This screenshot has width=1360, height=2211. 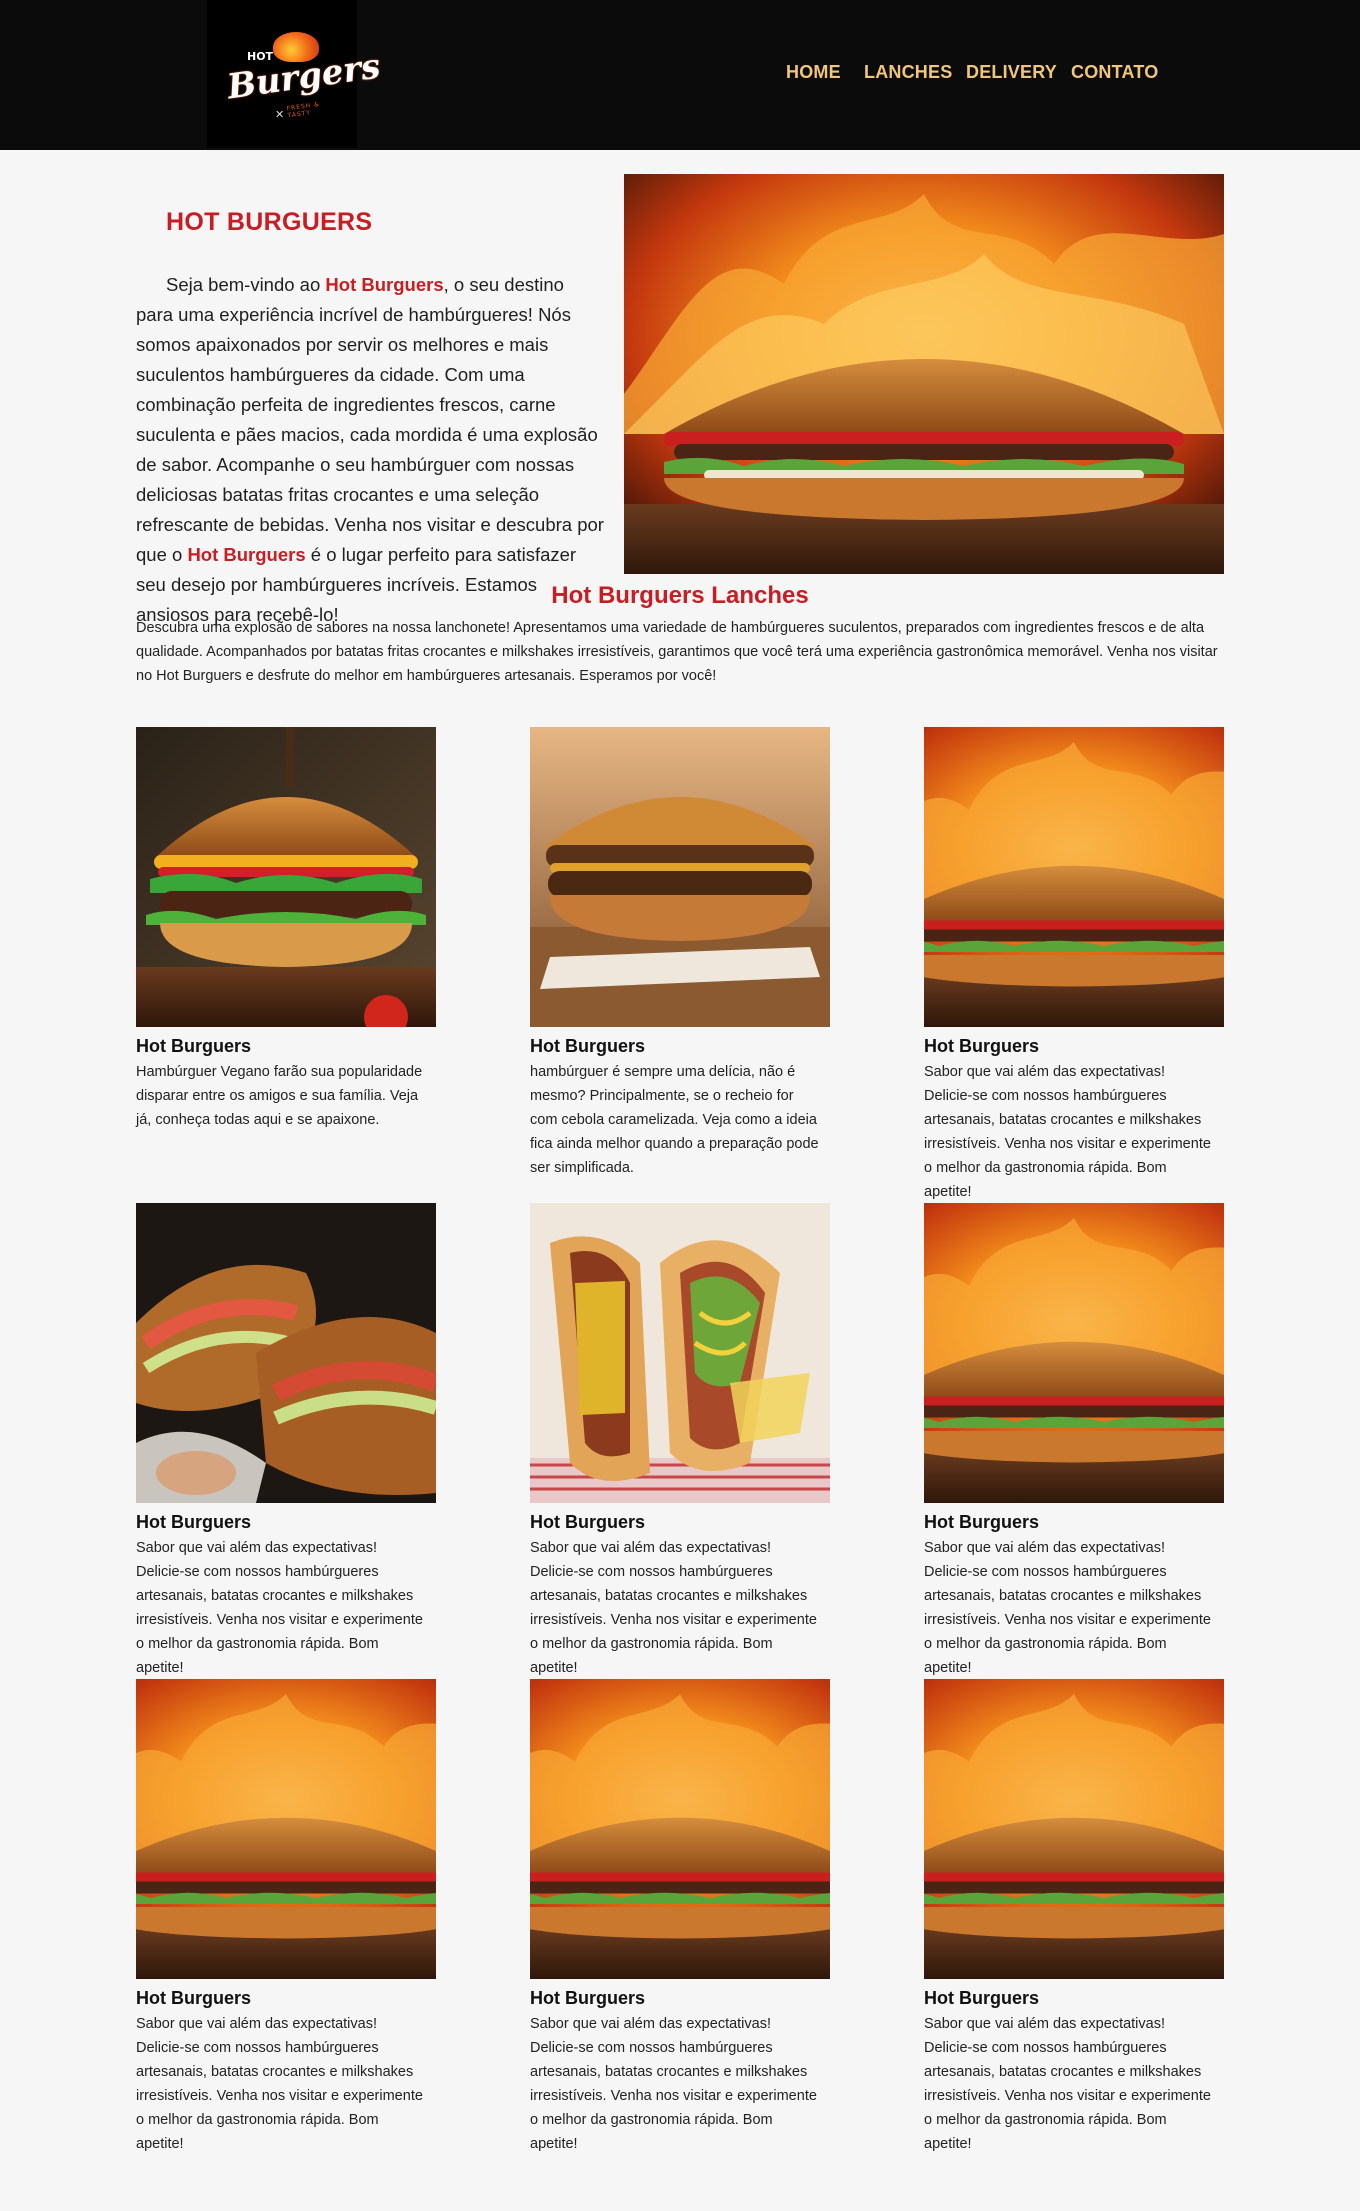 What do you see at coordinates (1114, 72) in the screenshot?
I see `nav-contato-link: CONTATO` at bounding box center [1114, 72].